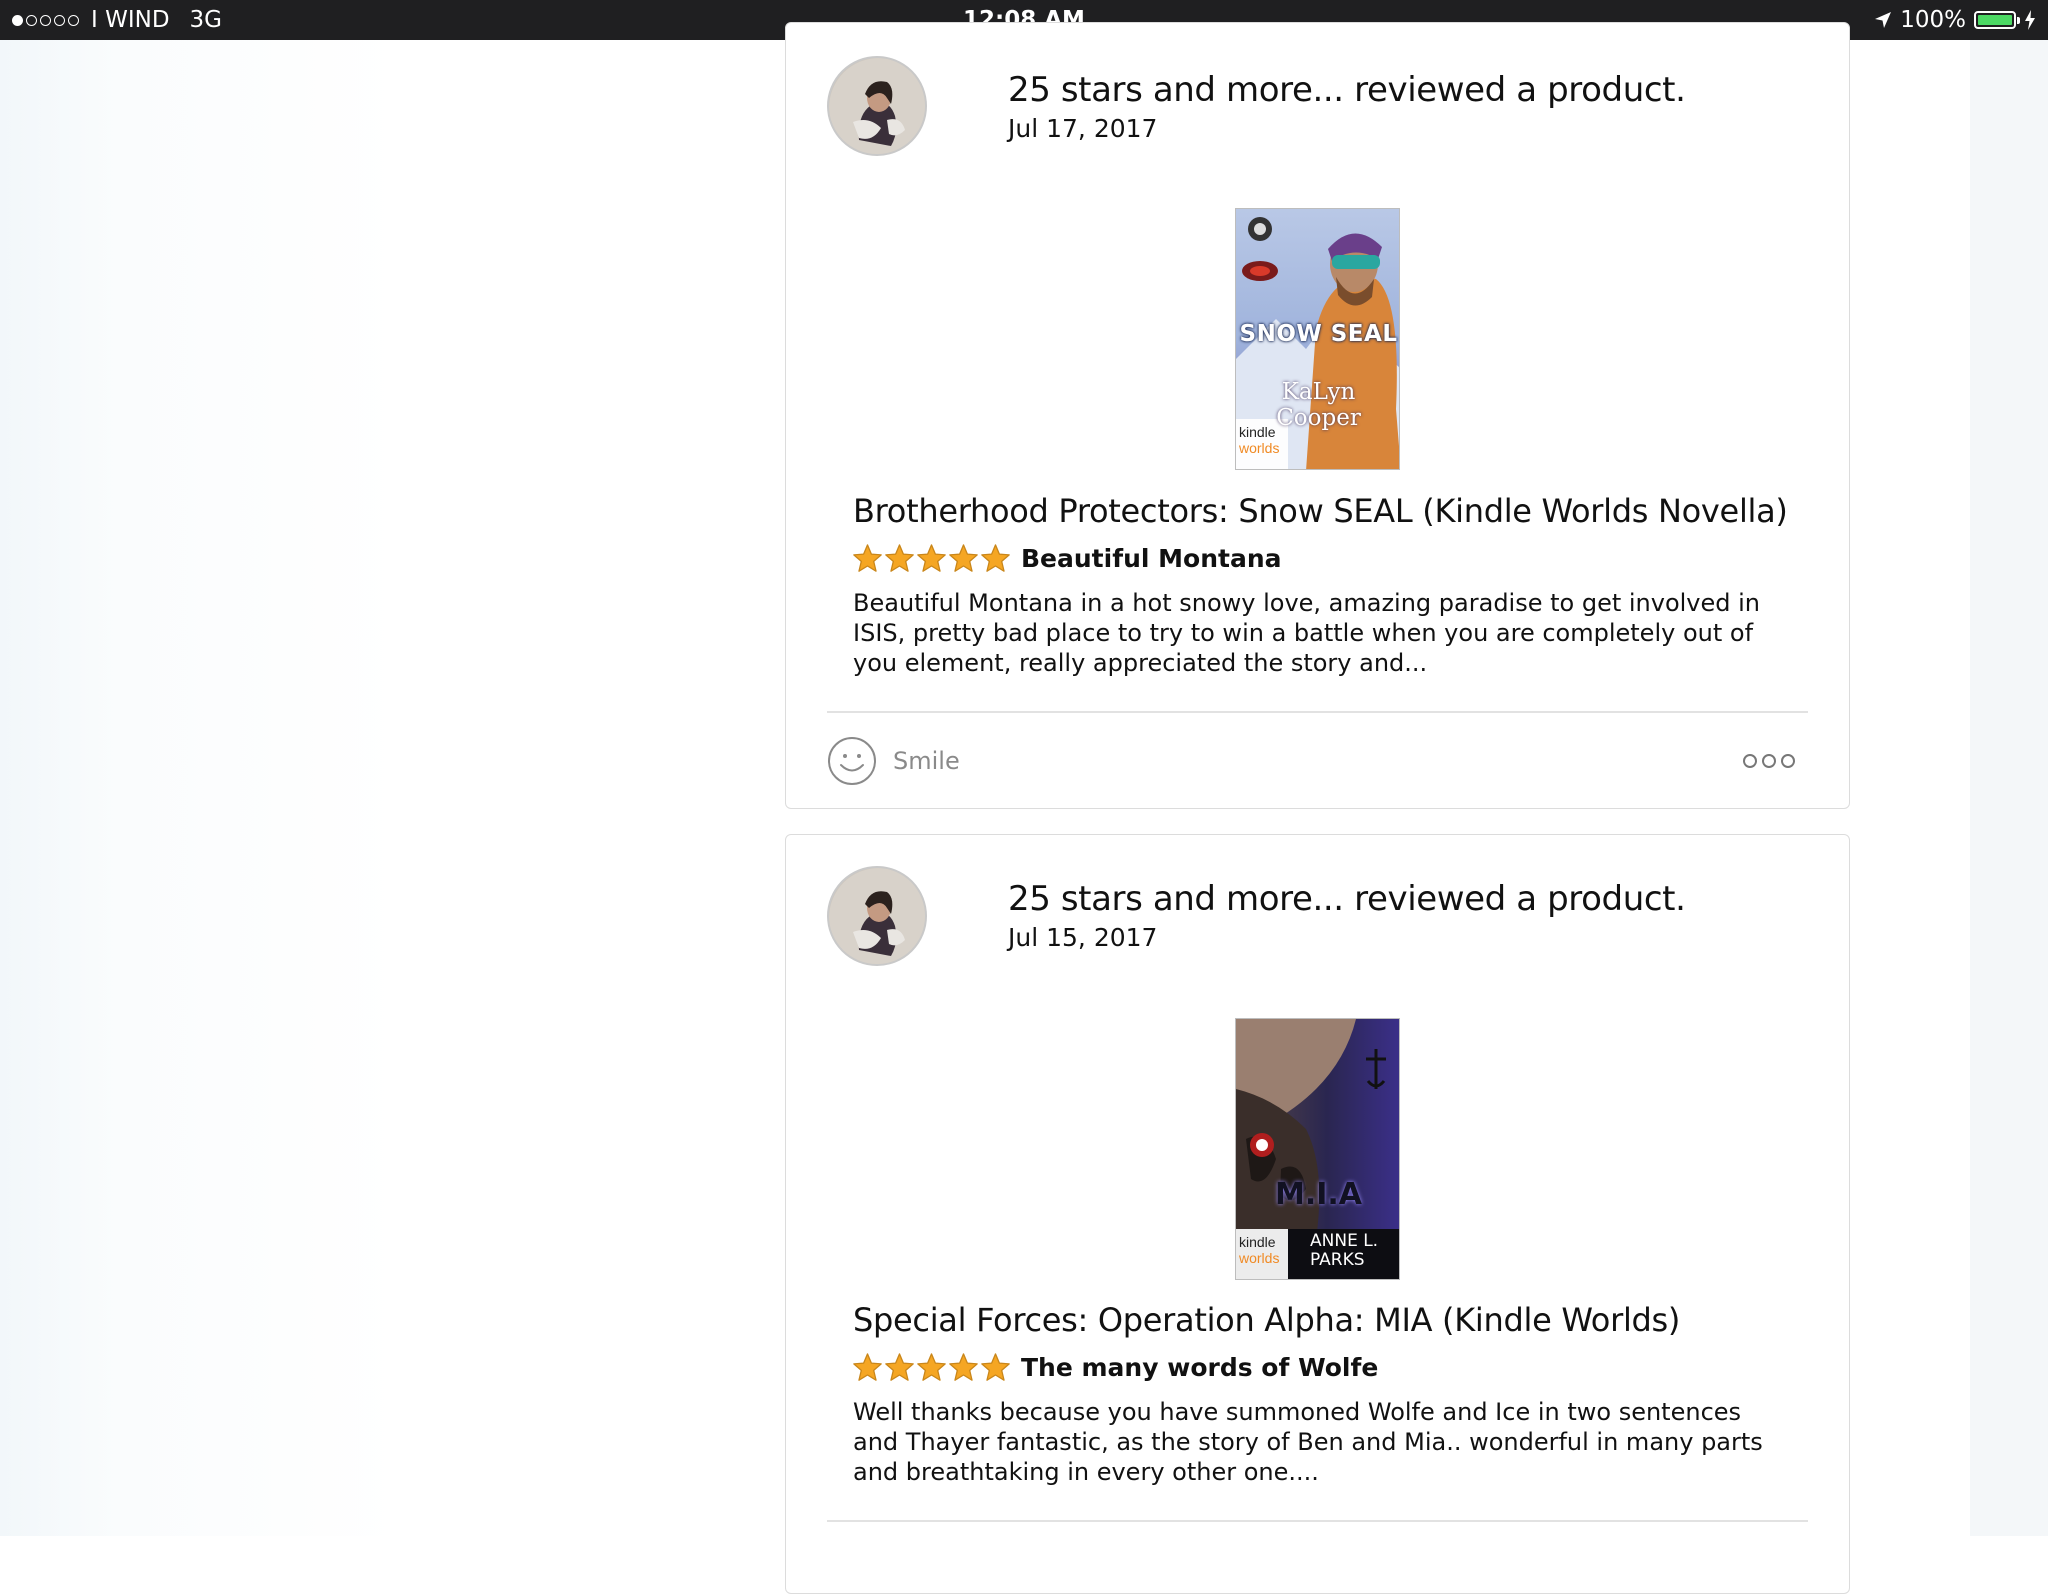  What do you see at coordinates (852, 761) in the screenshot?
I see `smile-icon` at bounding box center [852, 761].